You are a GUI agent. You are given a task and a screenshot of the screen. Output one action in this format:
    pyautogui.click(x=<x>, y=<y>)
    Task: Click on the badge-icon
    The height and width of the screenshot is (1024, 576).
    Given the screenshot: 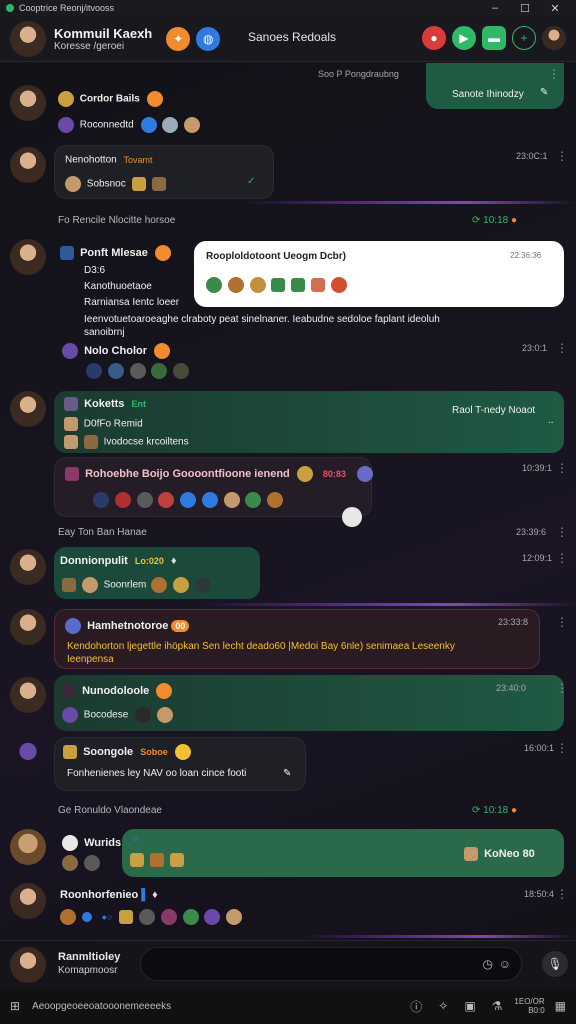 What is the action you would take?
    pyautogui.click(x=162, y=351)
    